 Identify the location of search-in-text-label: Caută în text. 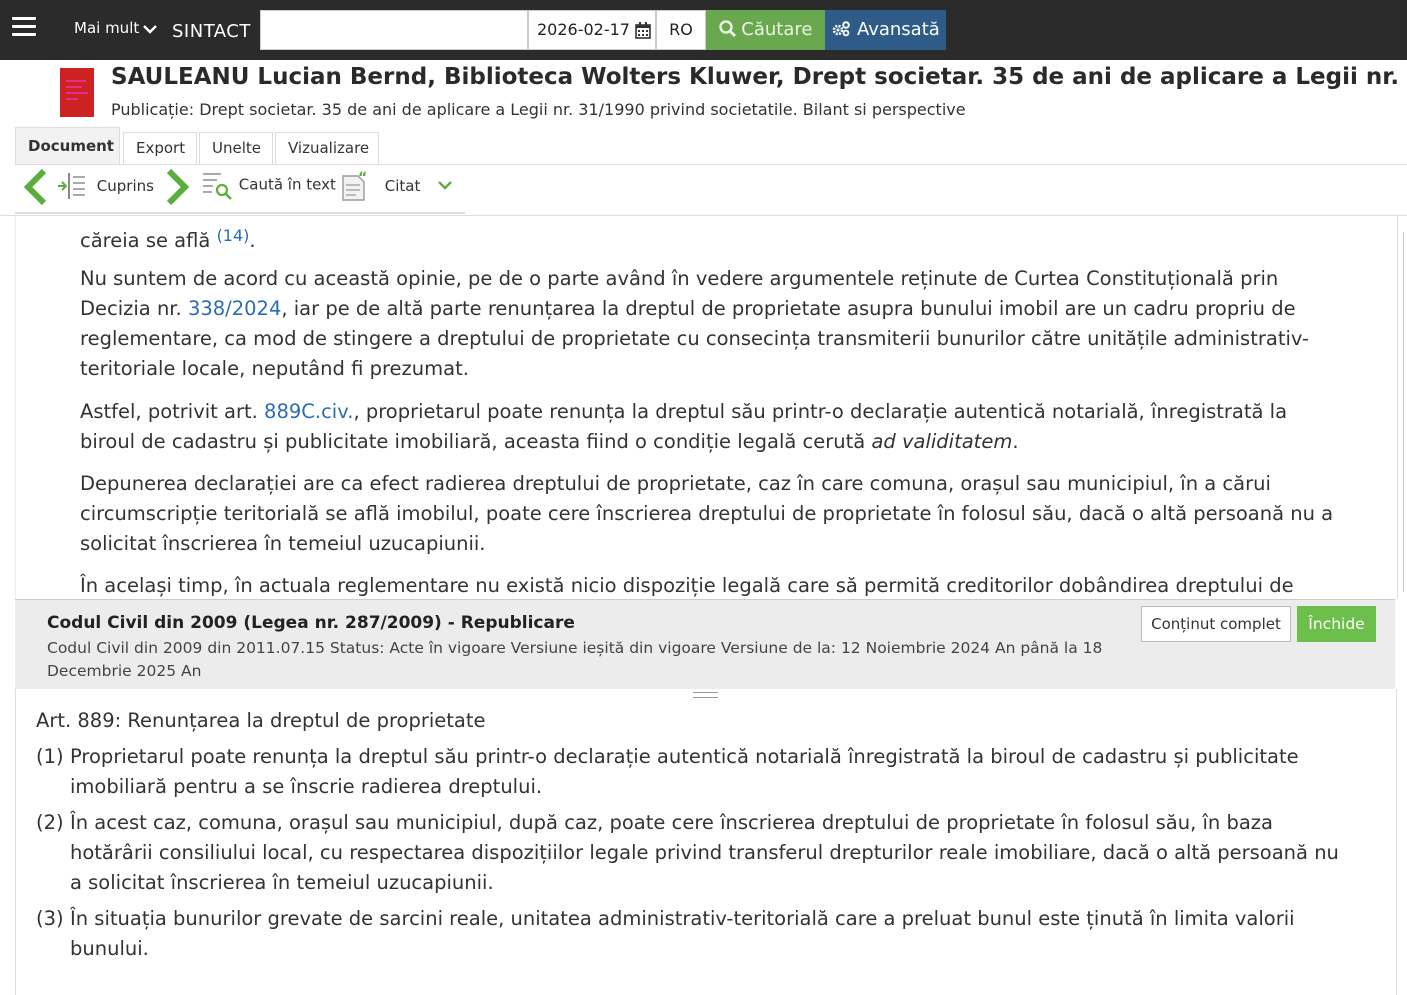
(287, 184).